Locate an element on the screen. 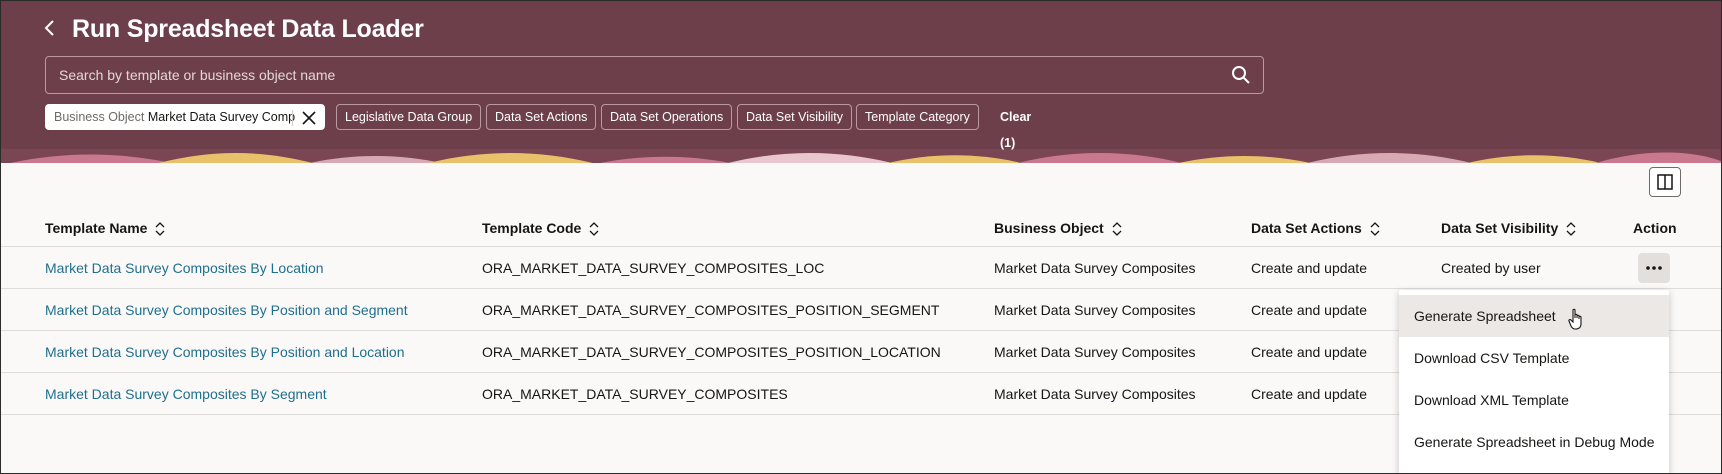 This screenshot has width=1722, height=474. menu-item-download-csv-template: Download CSV Template is located at coordinates (1534, 358).